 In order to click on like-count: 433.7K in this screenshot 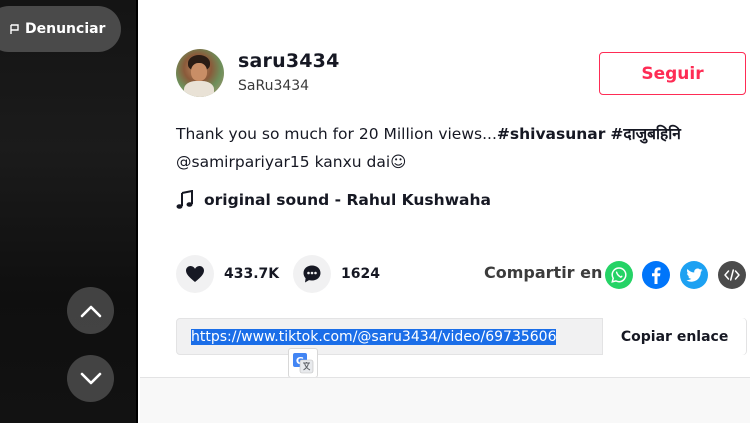, I will do `click(252, 274)`.